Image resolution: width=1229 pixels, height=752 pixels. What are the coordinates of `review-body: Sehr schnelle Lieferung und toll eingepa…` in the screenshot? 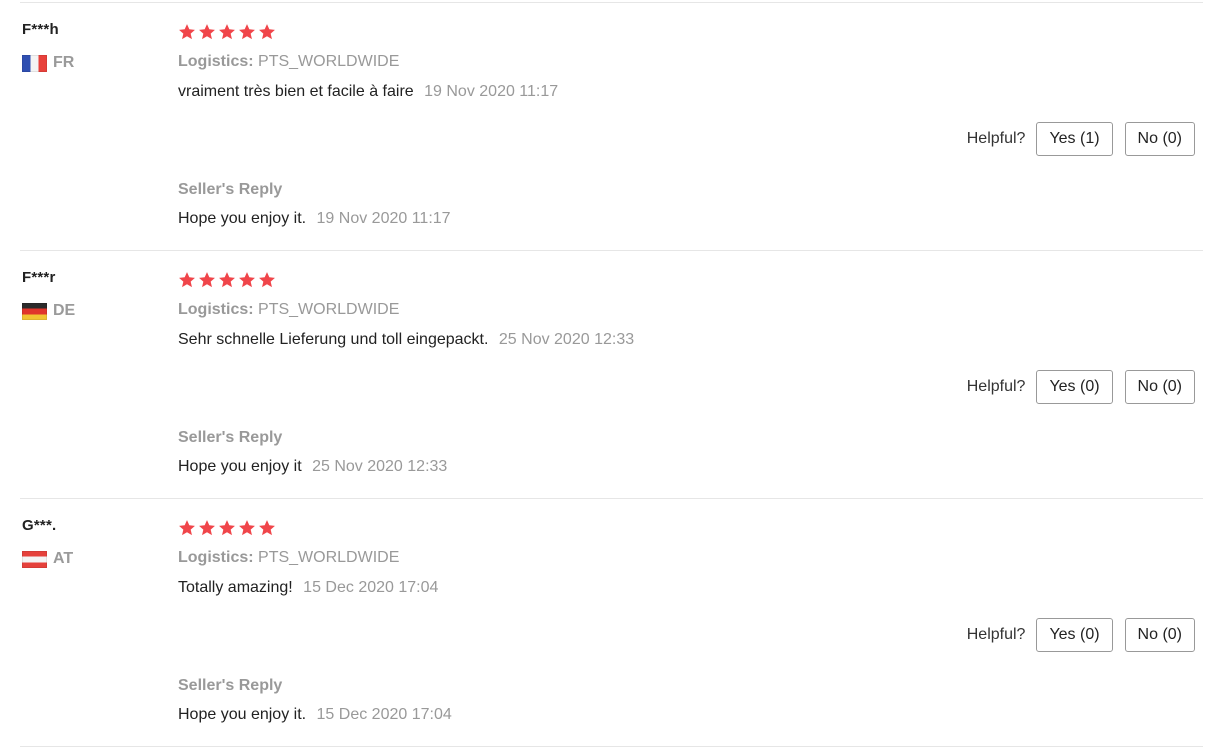 It's located at (406, 340).